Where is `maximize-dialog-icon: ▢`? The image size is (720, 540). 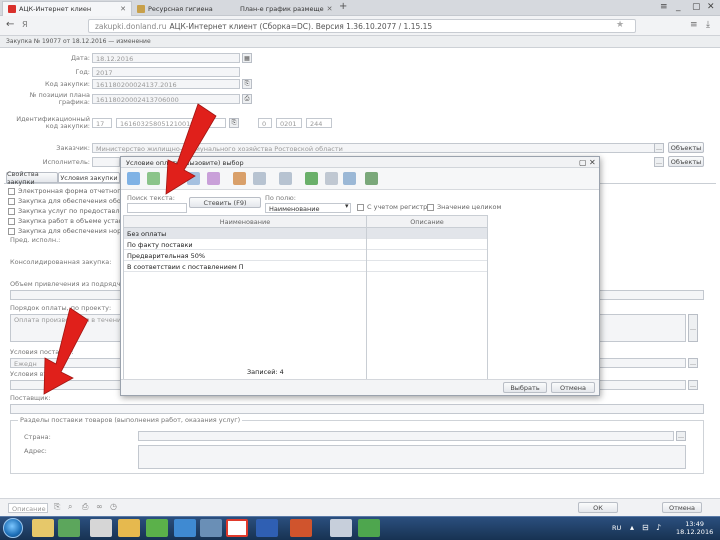 maximize-dialog-icon: ▢ is located at coordinates (583, 162).